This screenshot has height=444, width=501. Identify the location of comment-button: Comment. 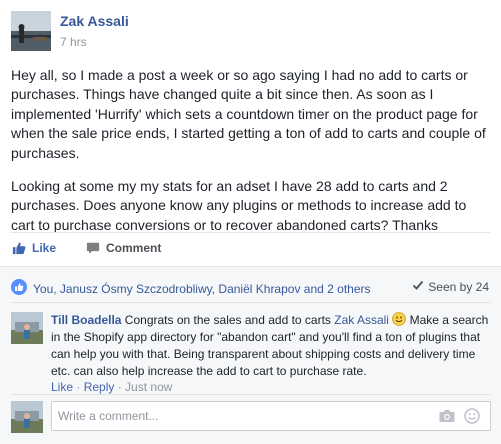
(123, 248).